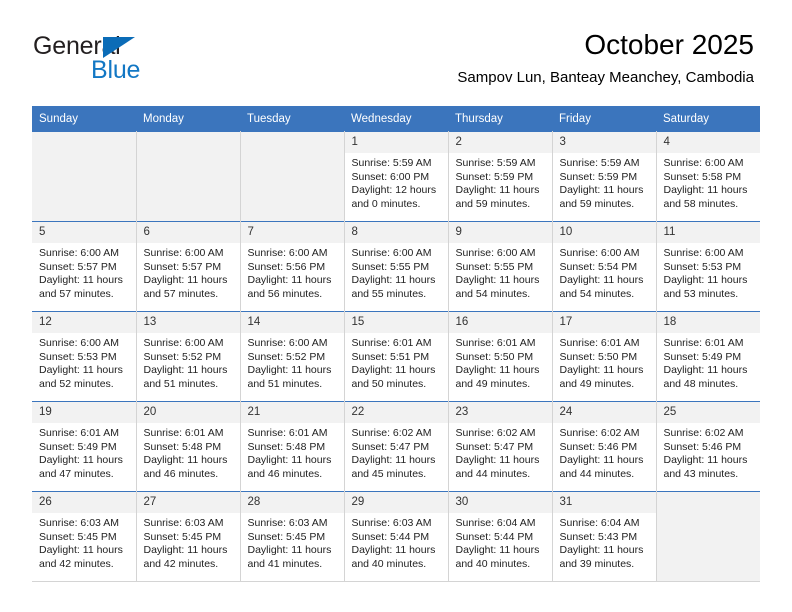  Describe the element at coordinates (701, 473) in the screenshot. I see `daylight-text-line2: and 43 minutes.` at that location.